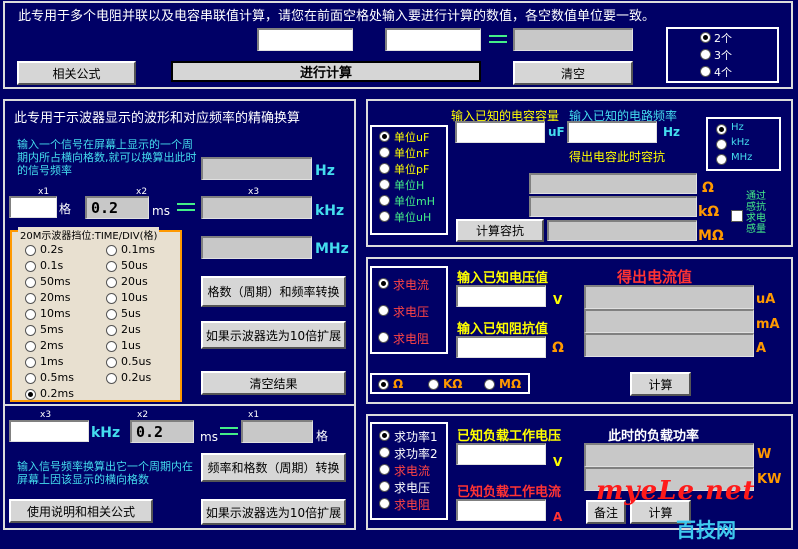  Describe the element at coordinates (433, 384) in the screenshot. I see `r-unit-1-radio` at that location.